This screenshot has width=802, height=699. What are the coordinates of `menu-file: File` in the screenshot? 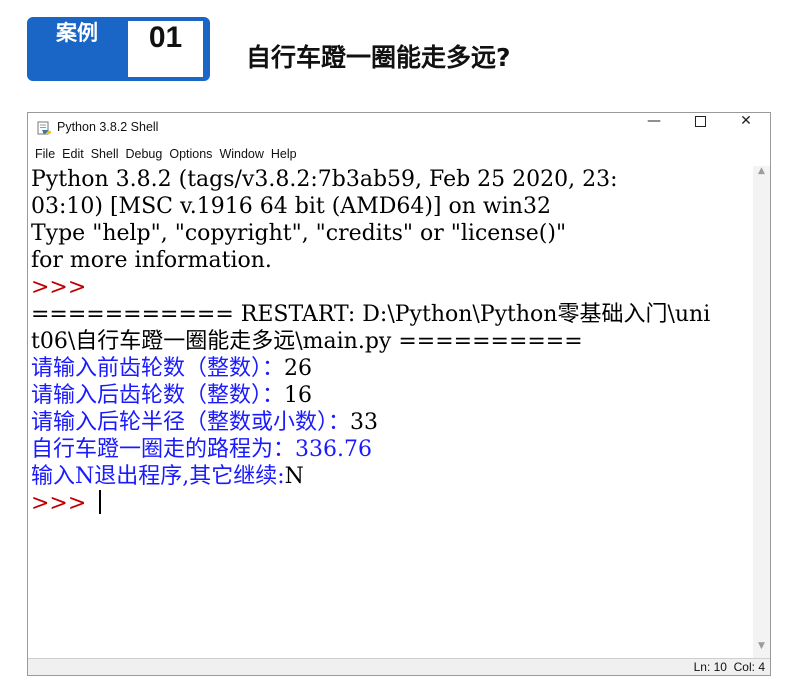 It's located at (45, 154).